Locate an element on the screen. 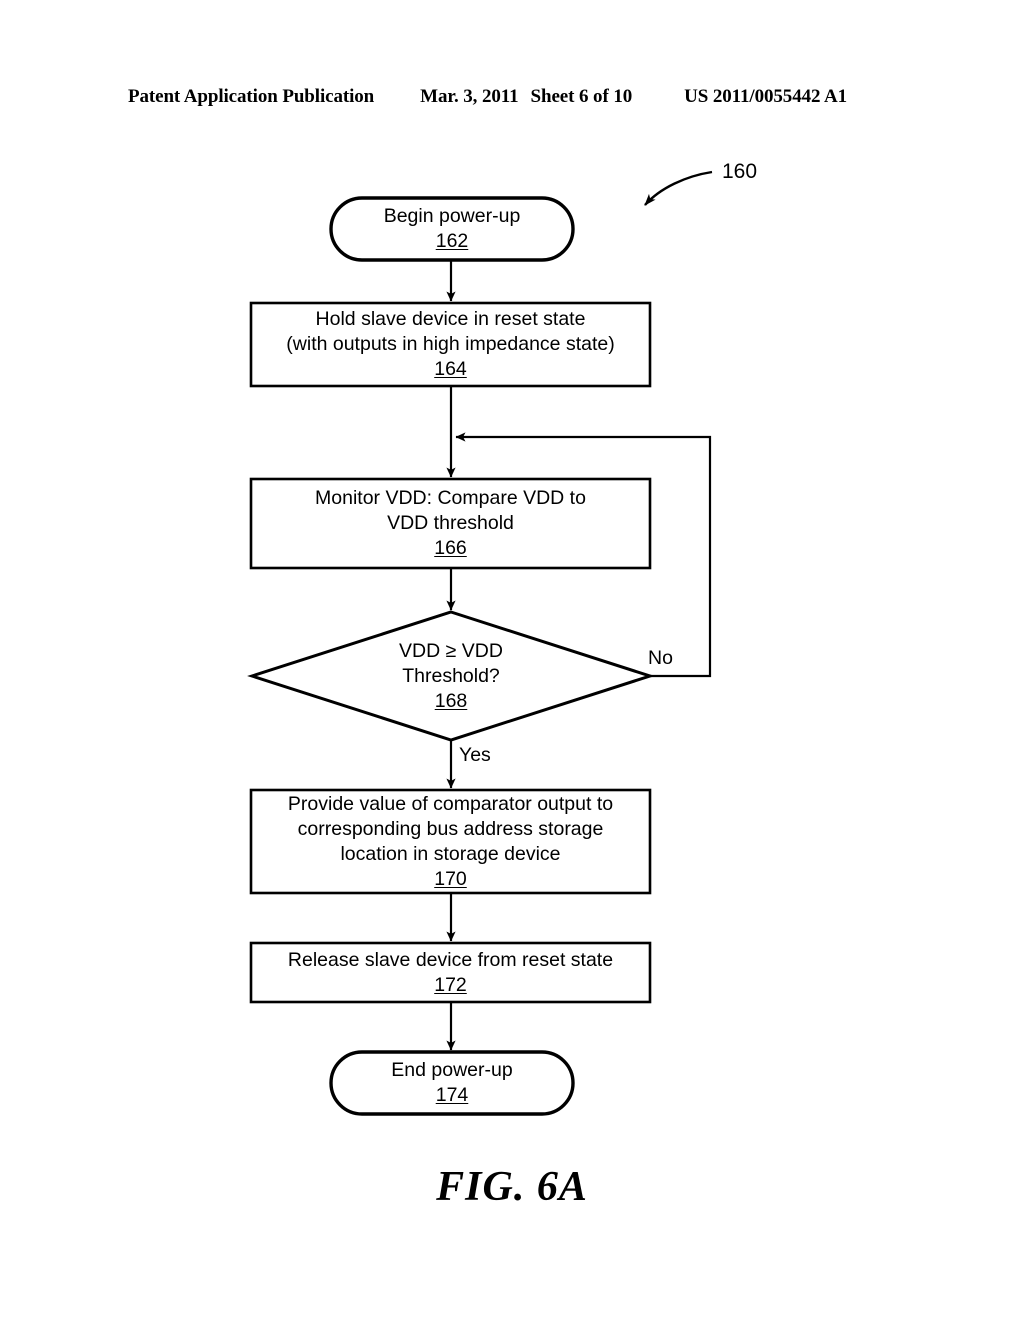 Image resolution: width=1024 pixels, height=1320 pixels. node-begin-power-up-shape is located at coordinates (452, 229).